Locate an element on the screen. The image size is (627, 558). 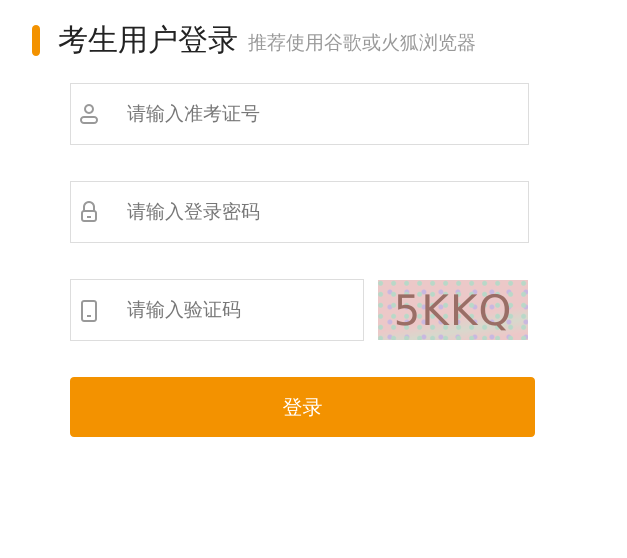
browser-hint: 推荐使用谷歌或火狐浏览器 is located at coordinates (362, 43).